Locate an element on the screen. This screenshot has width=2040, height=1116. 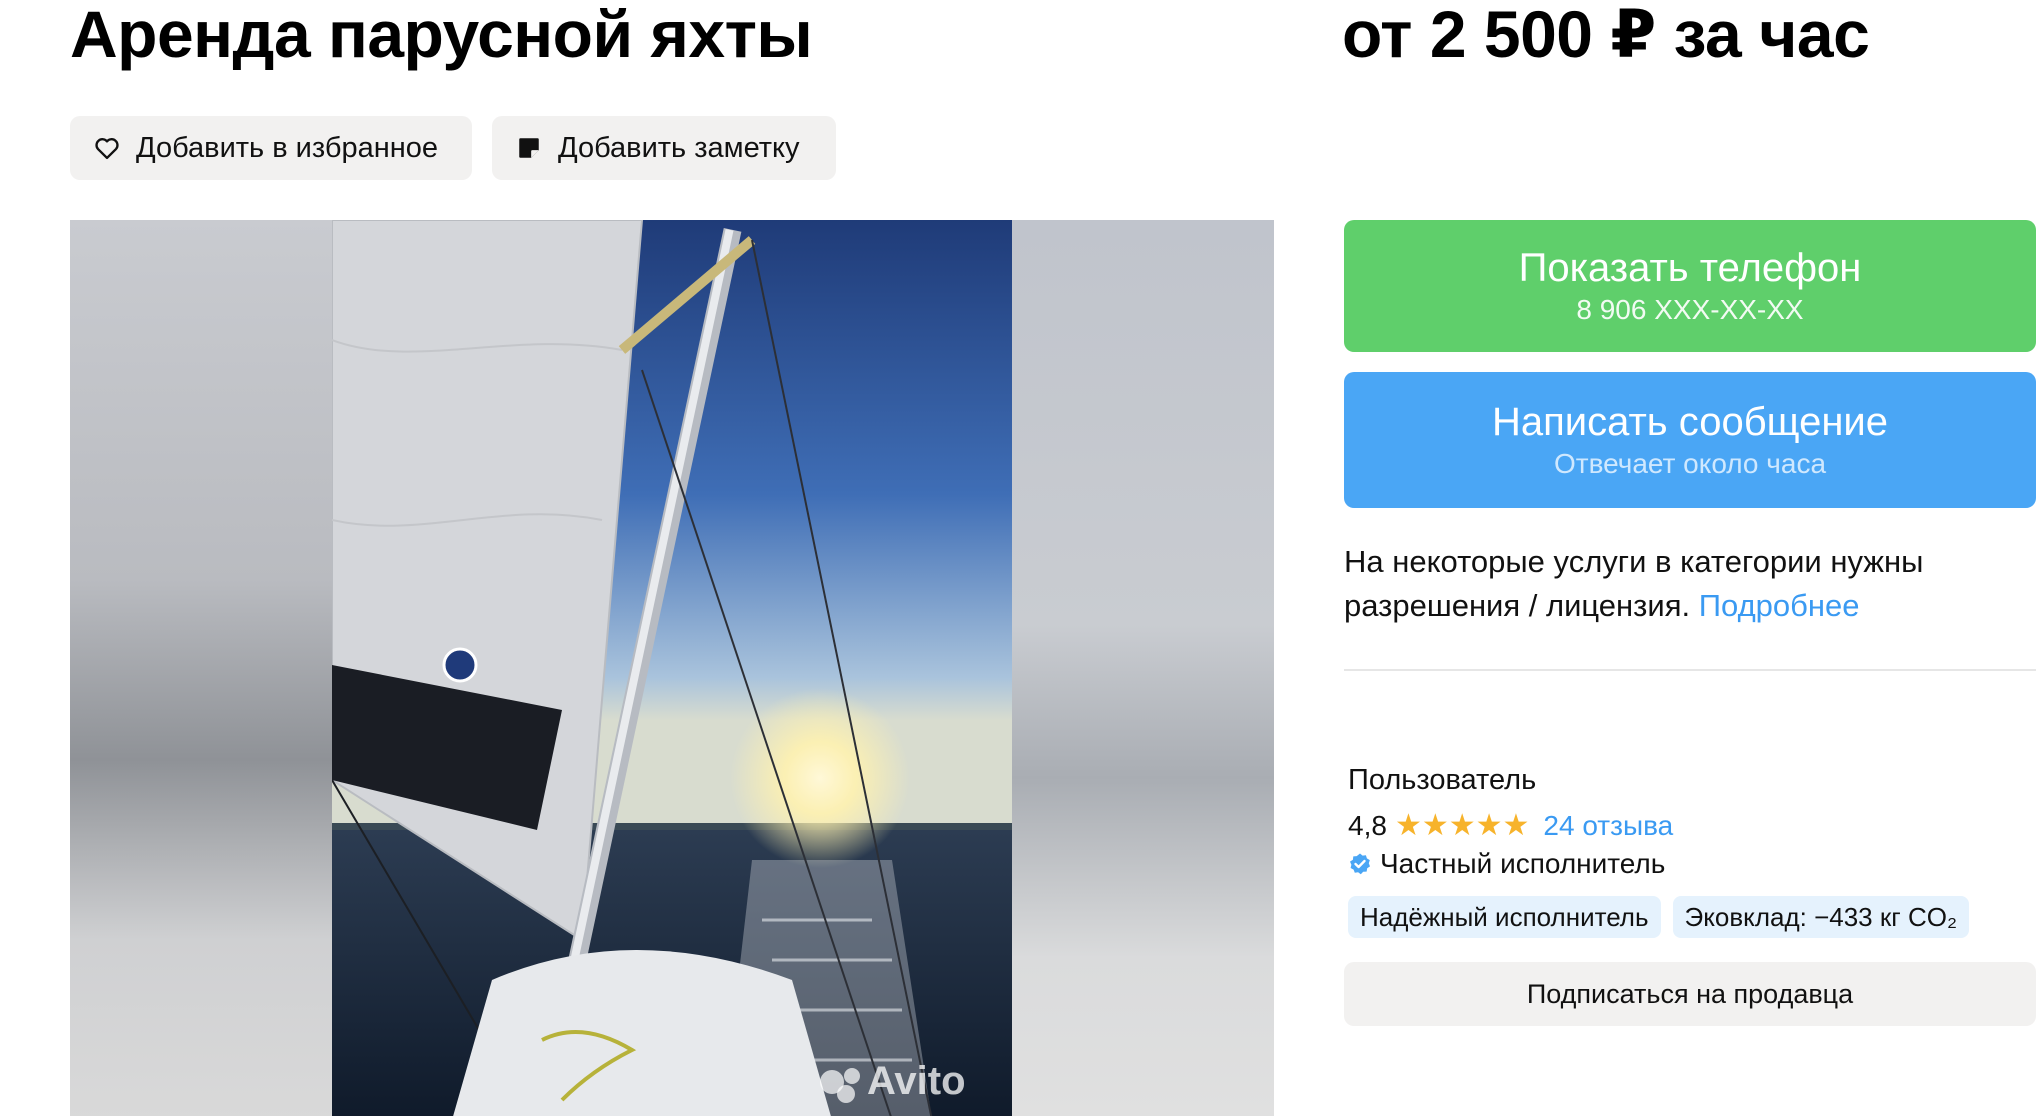
add-to-favorites-label: Добавить в избранное is located at coordinates (287, 147).